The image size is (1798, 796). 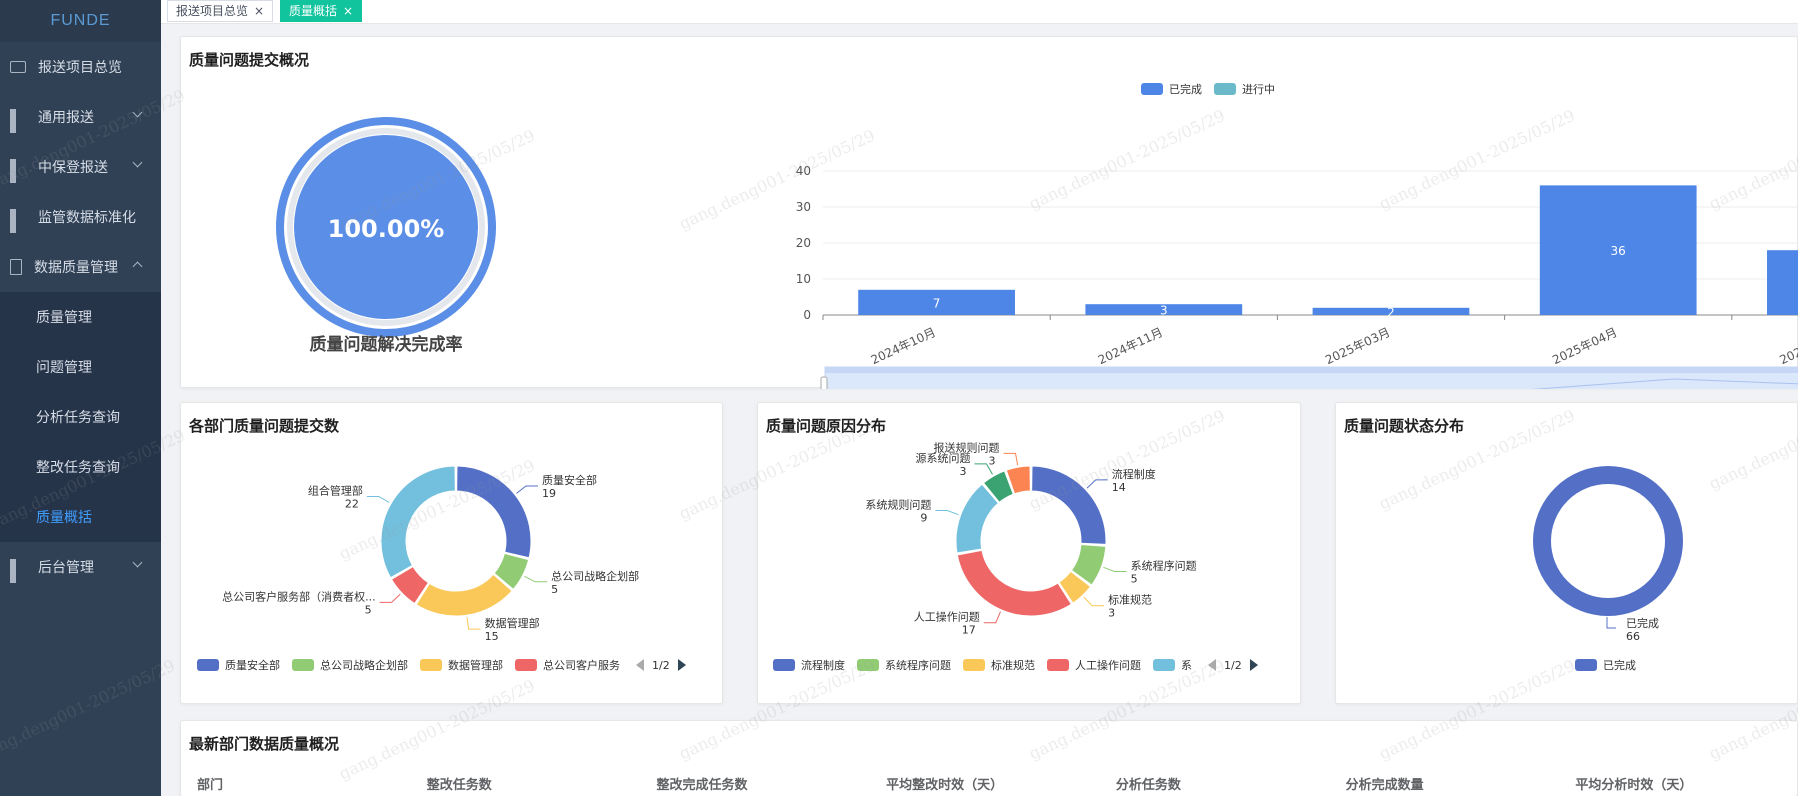 I want to click on bar-value-label: 7, so click(x=937, y=303).